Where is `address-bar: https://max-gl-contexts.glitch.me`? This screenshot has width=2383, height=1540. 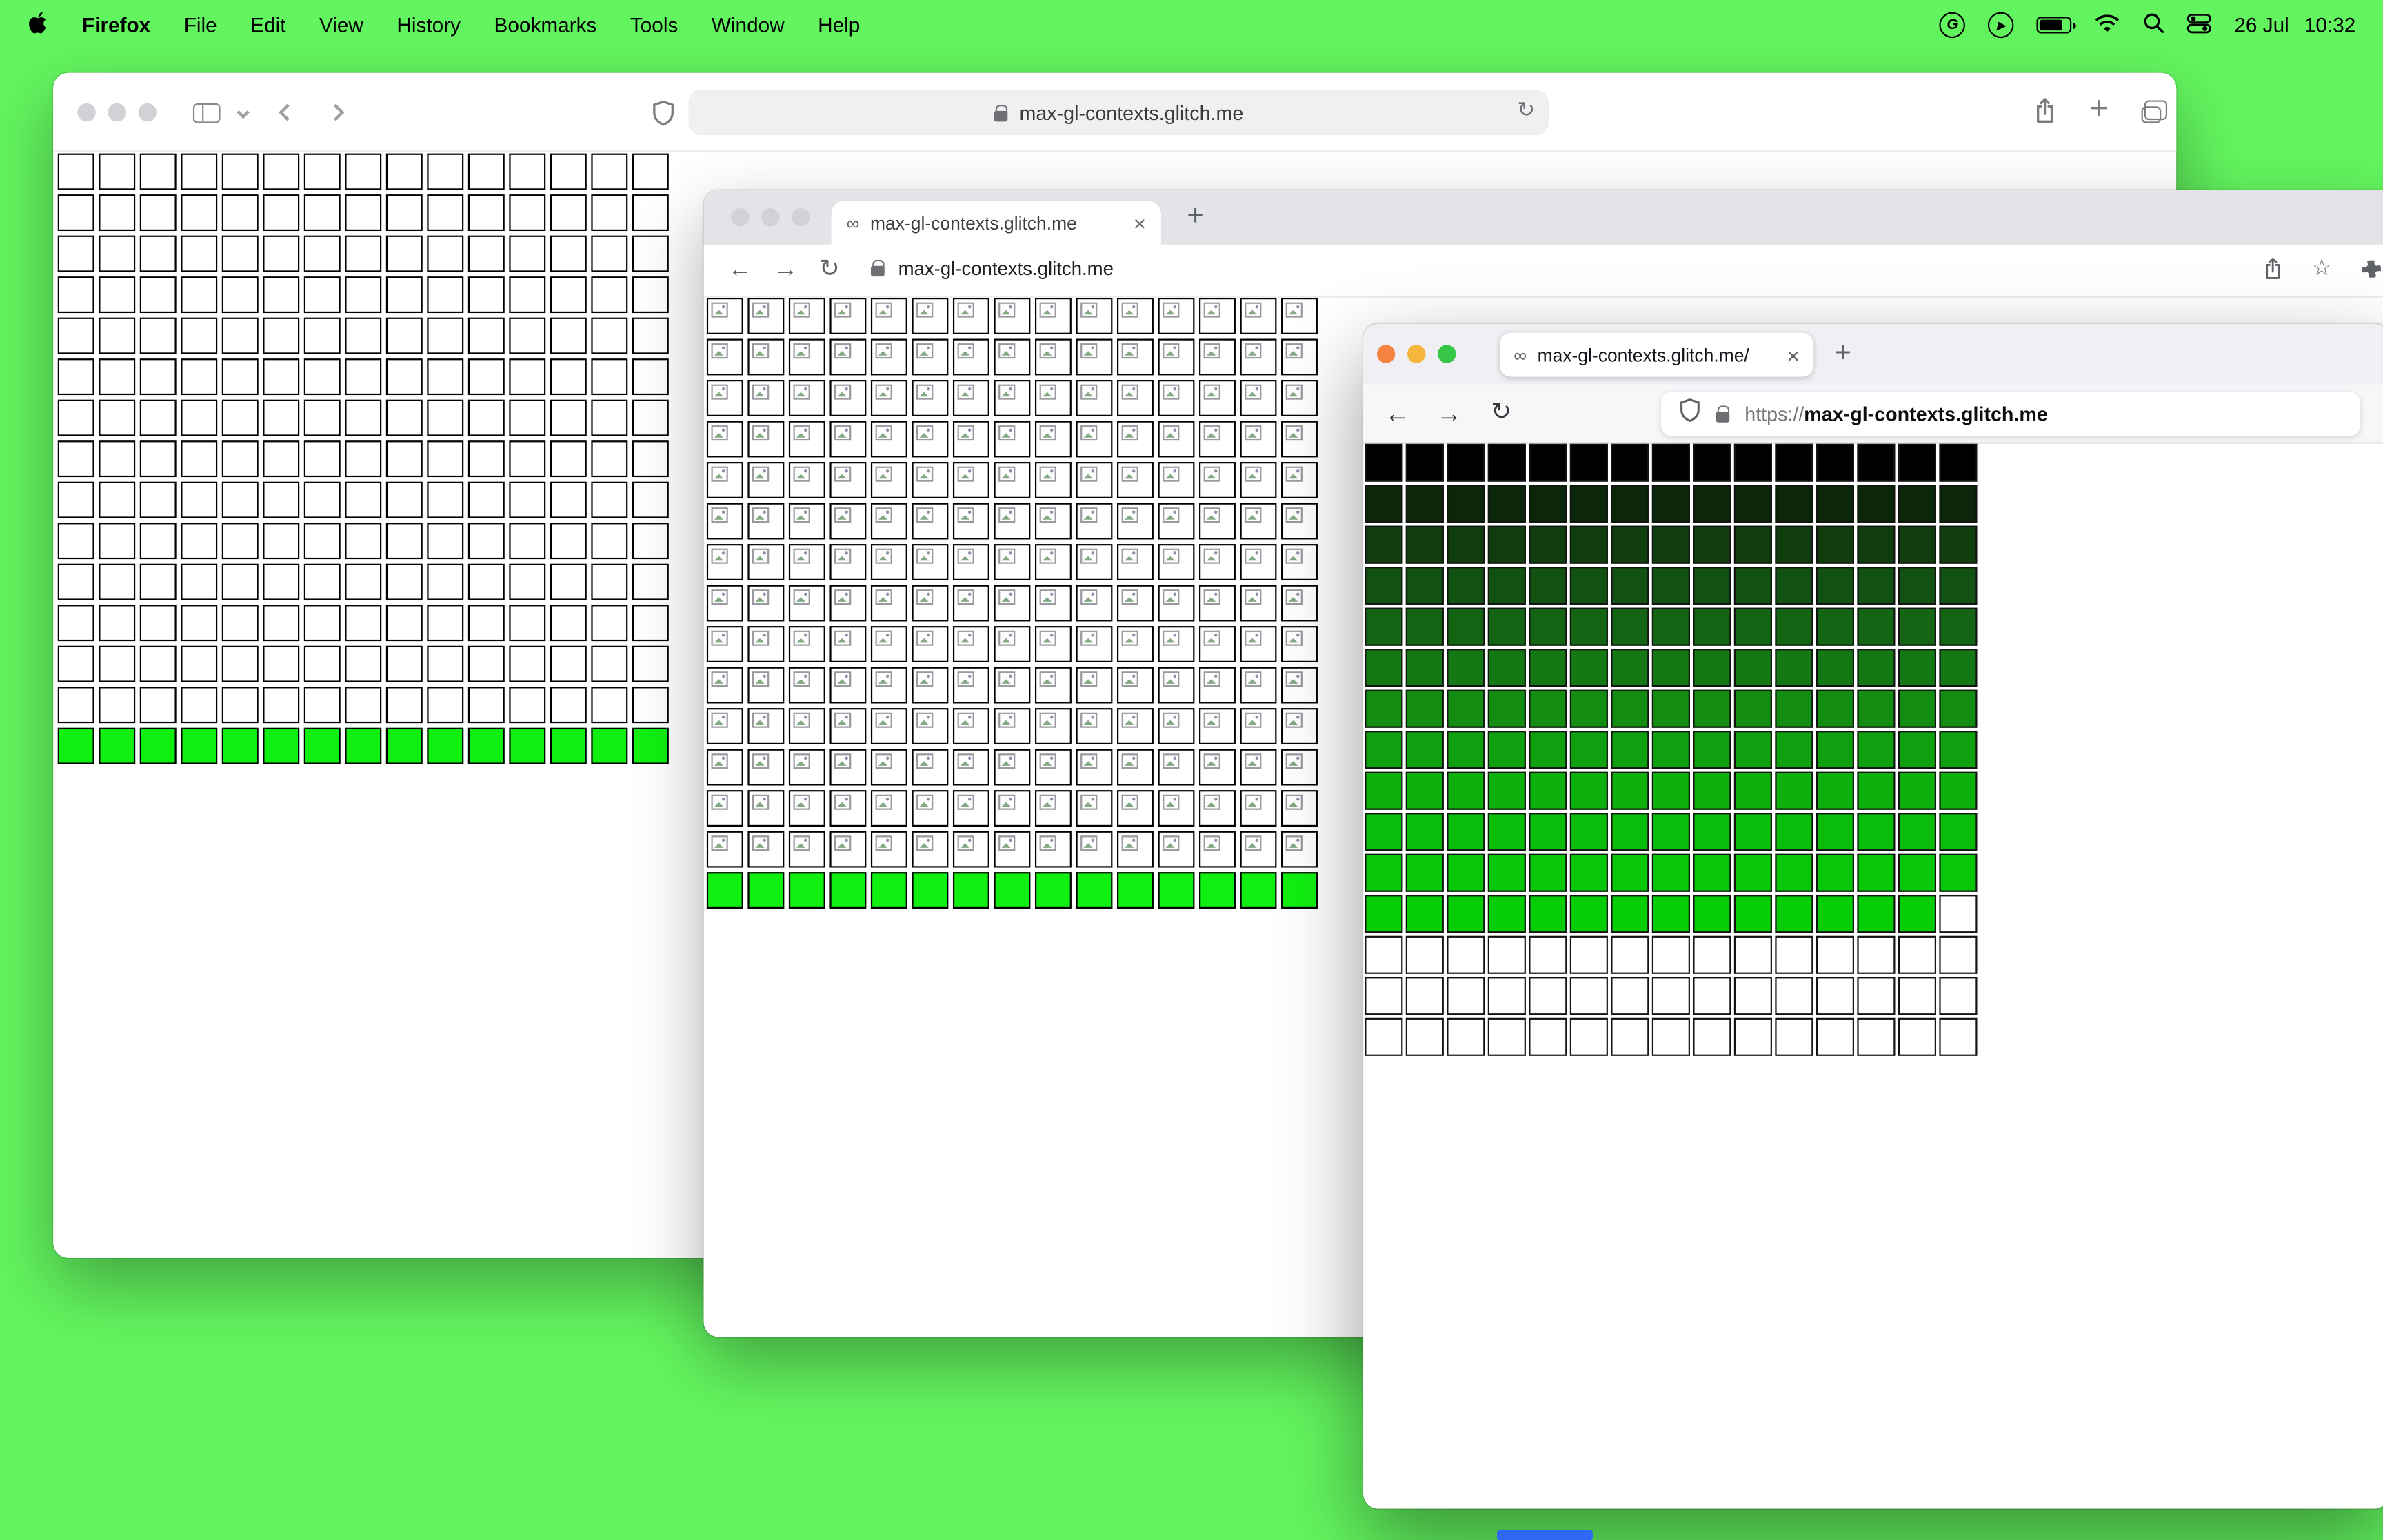 address-bar: https://max-gl-contexts.glitch.me is located at coordinates (2010, 414).